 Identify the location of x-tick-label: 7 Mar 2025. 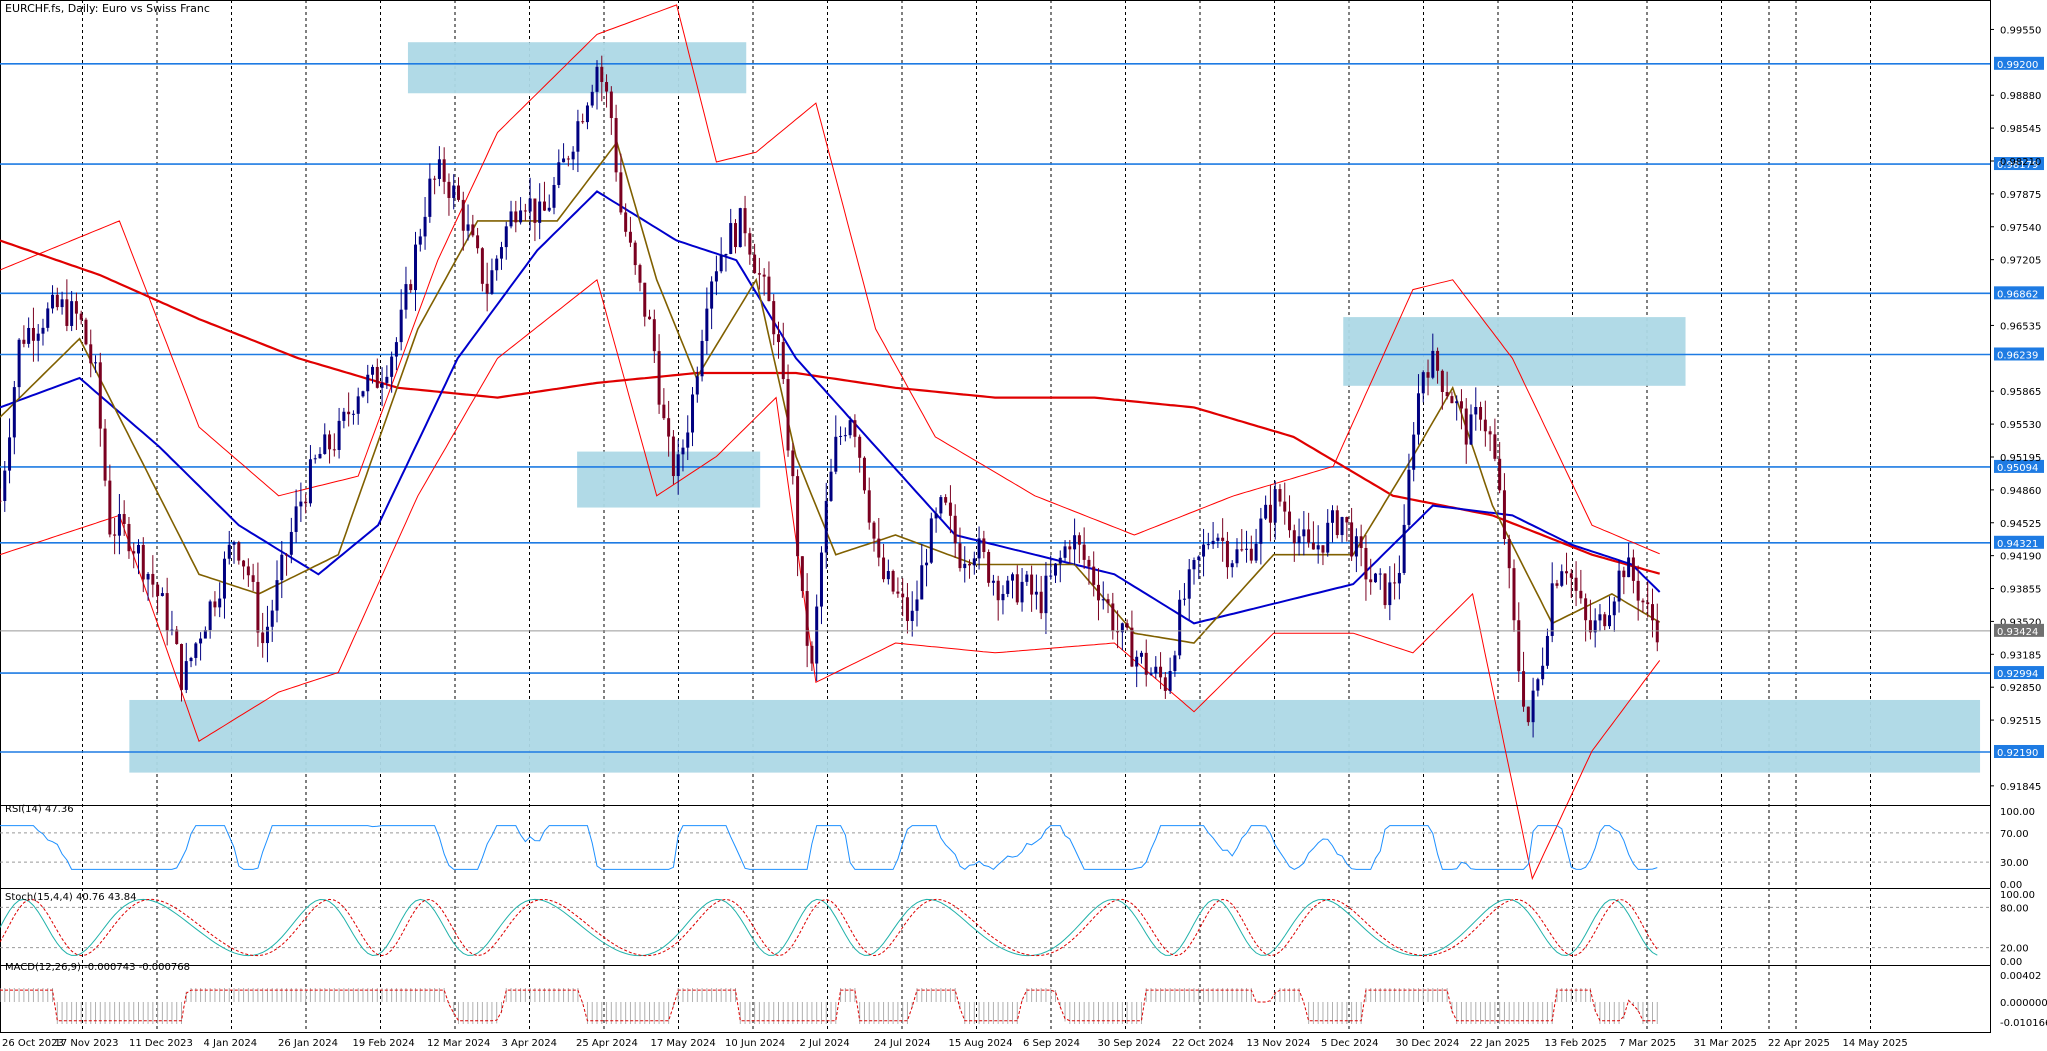
(1647, 1043).